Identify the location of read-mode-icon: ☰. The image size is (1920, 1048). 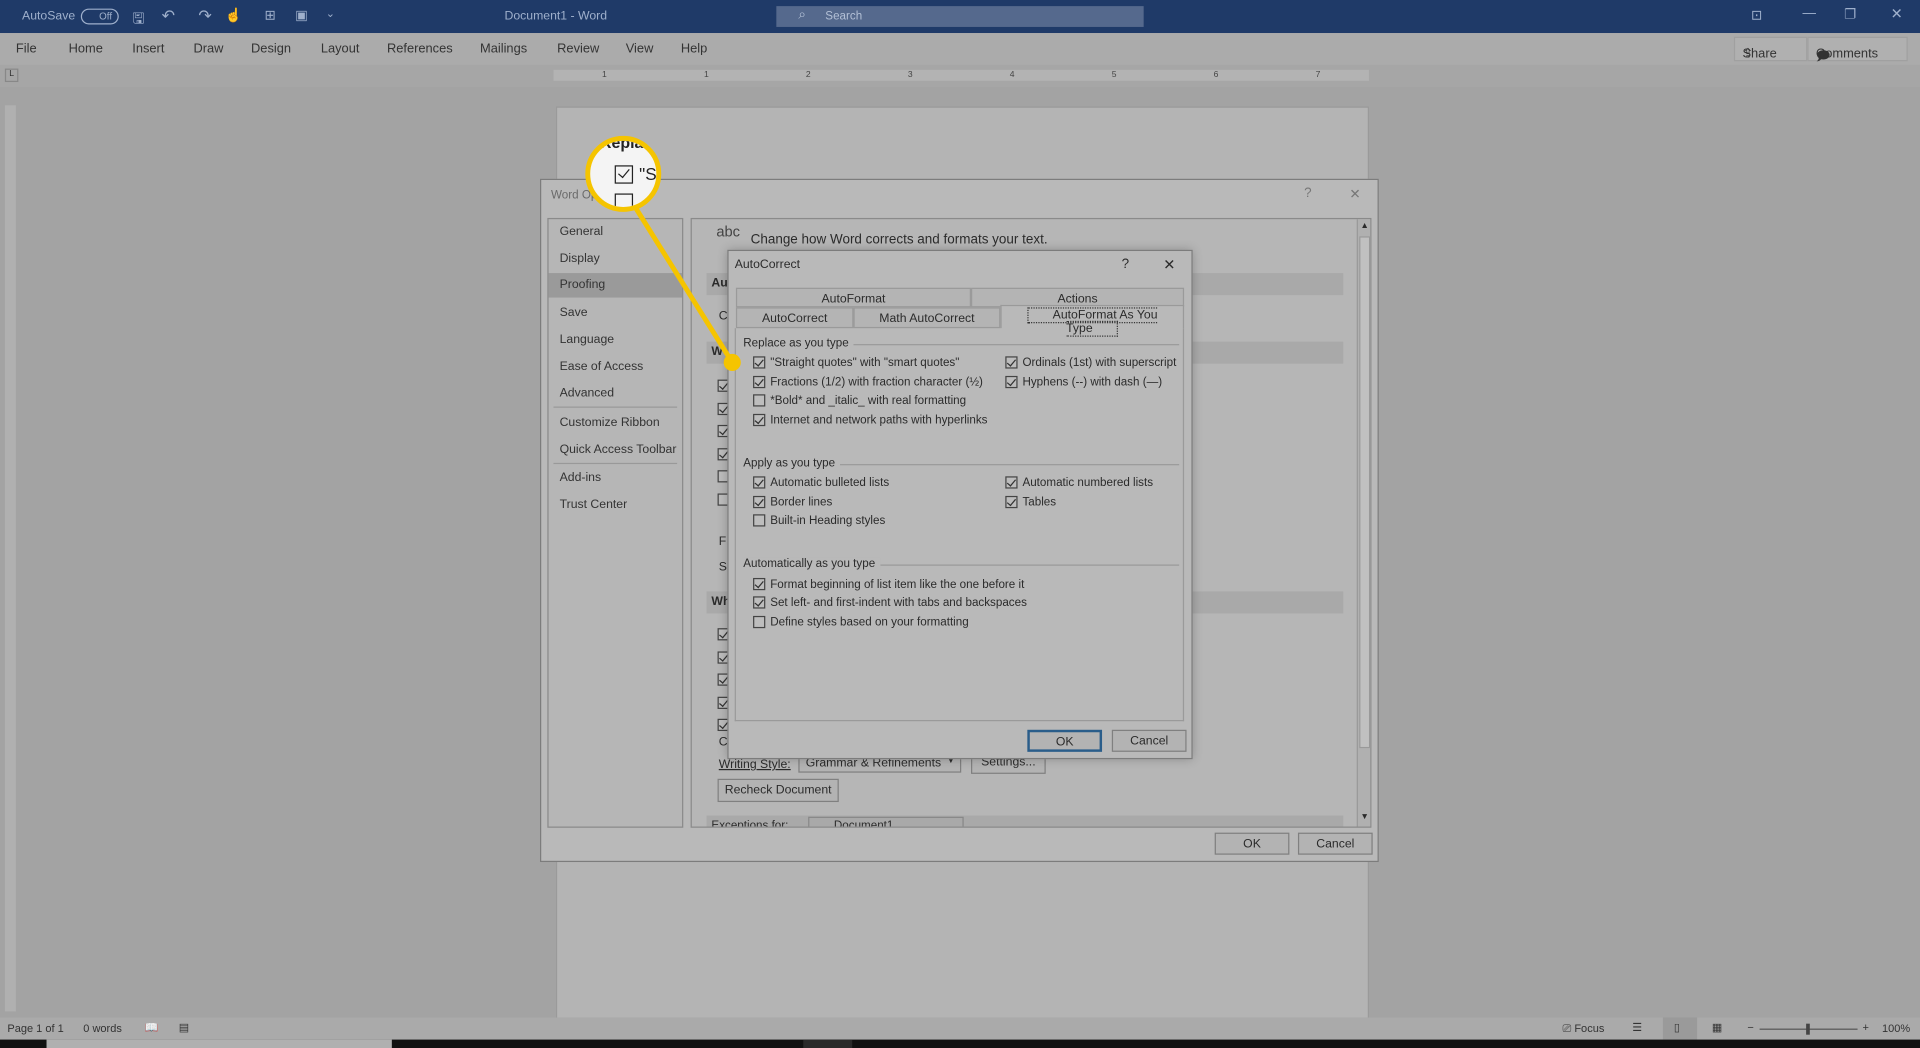
(1637, 1027).